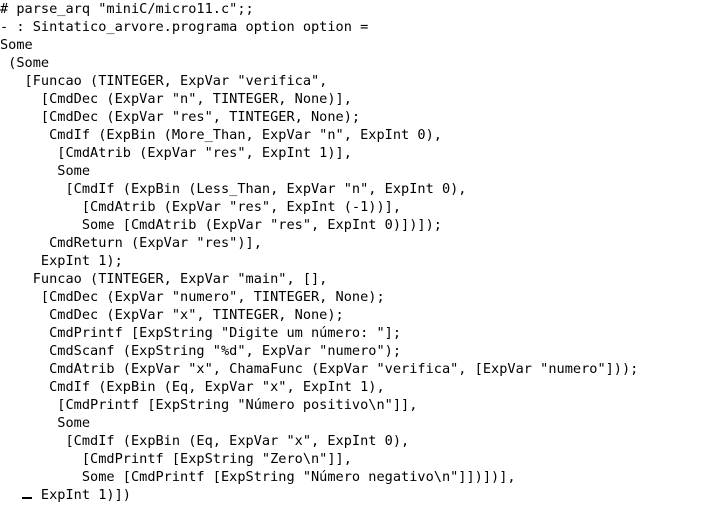 This screenshot has height=505, width=712. I want to click on output-line: CmdDec (ExpVar "x", TINTEGER, None);, so click(172, 315).